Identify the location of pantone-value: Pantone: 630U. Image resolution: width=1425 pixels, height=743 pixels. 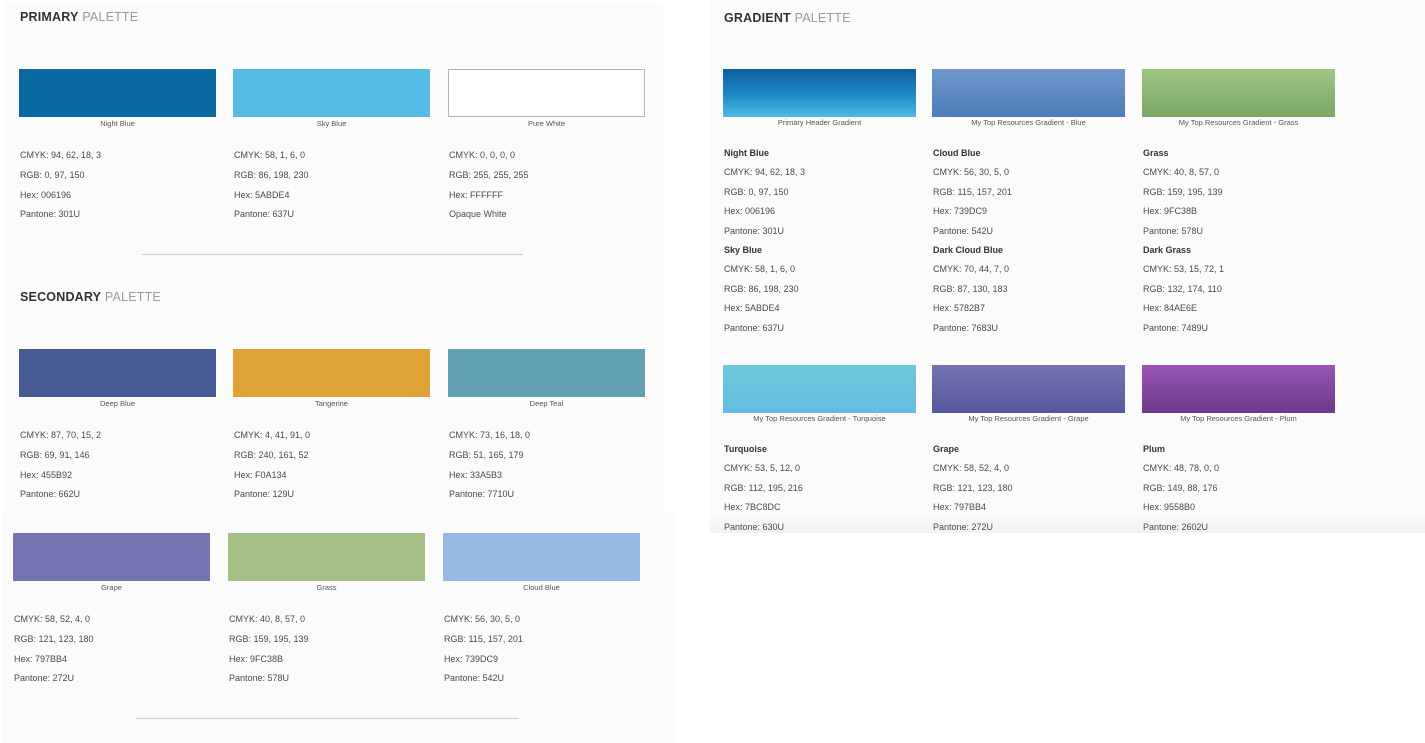
(754, 526).